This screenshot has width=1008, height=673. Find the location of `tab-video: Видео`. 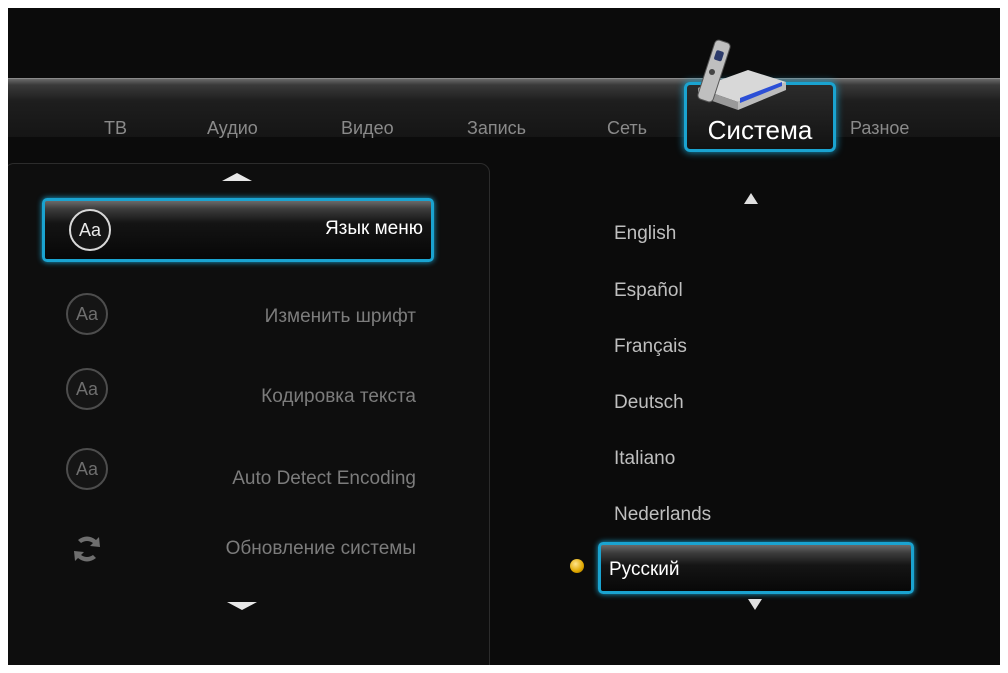

tab-video: Видео is located at coordinates (367, 128).